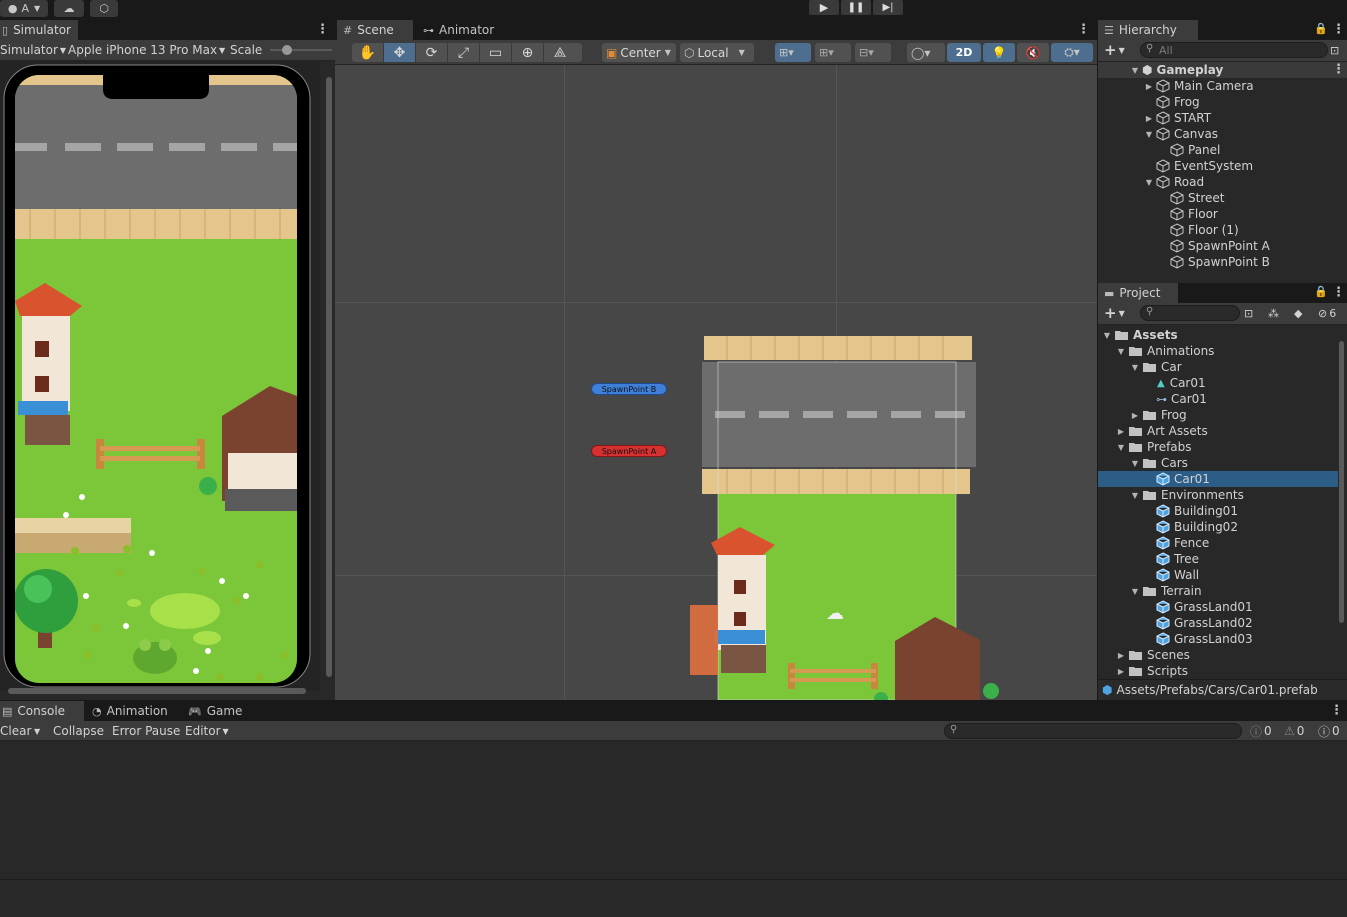  Describe the element at coordinates (301, 50) in the screenshot. I see `scale-slider` at that location.